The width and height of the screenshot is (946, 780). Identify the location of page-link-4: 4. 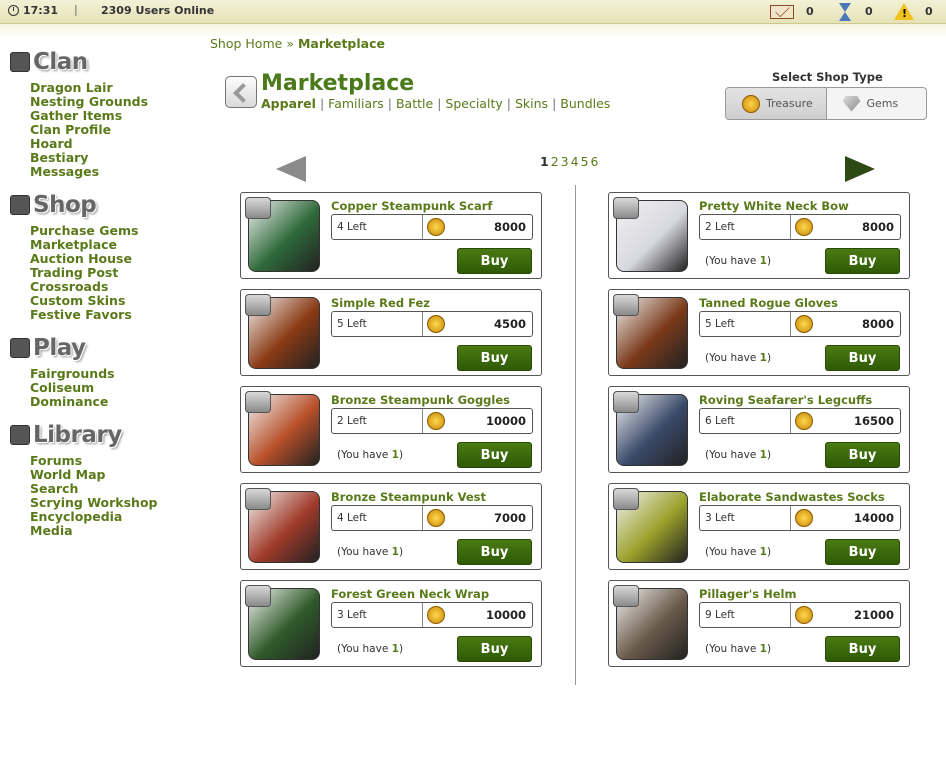
(575, 161).